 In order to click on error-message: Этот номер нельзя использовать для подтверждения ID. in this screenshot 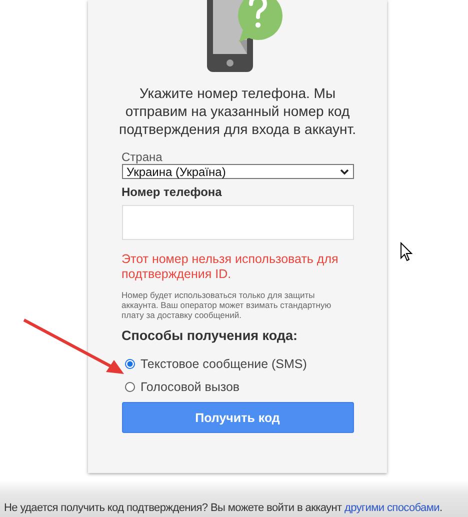, I will do `click(231, 267)`.